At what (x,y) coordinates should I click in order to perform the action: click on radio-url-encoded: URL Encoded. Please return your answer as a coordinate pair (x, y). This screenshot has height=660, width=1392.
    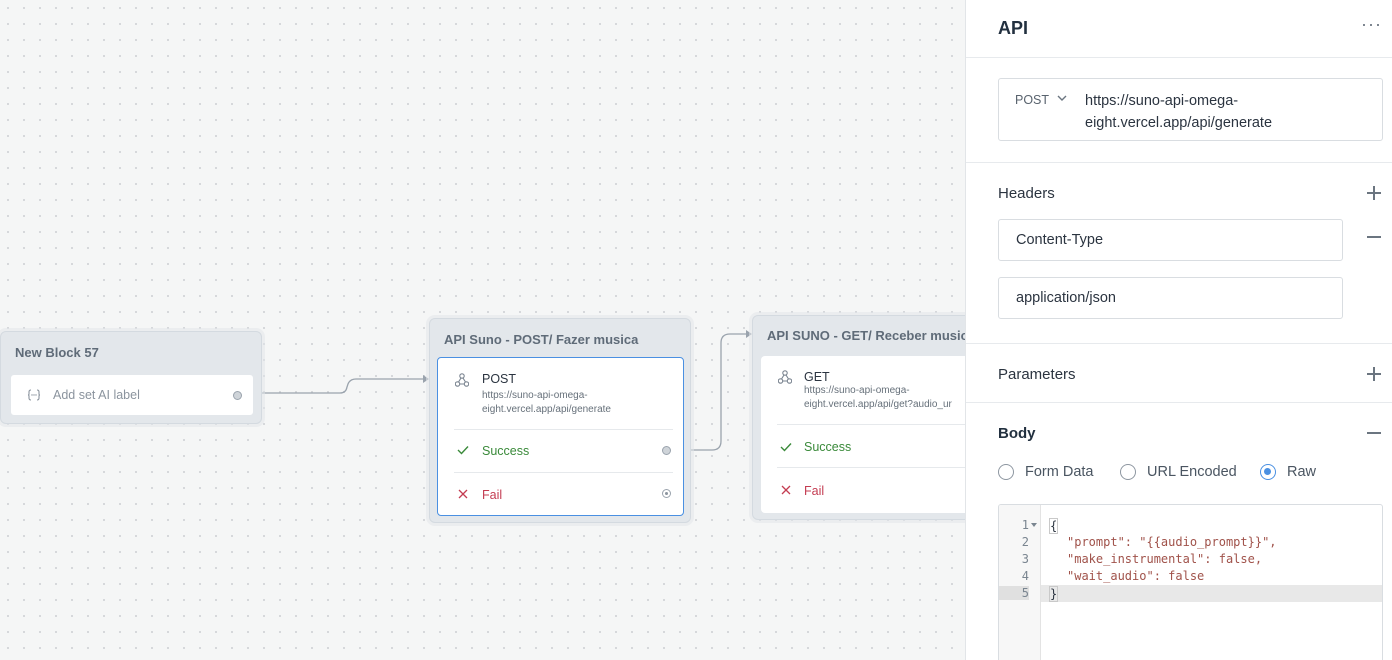
    Looking at the image, I should click on (1178, 472).